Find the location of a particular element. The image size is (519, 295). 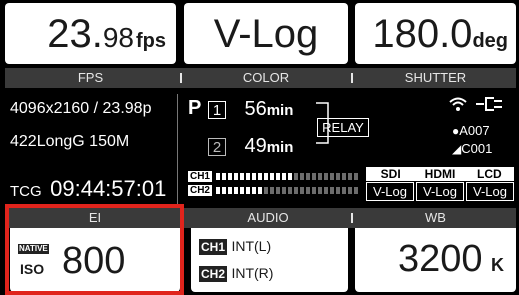

color-label: COLOR is located at coordinates (266, 77).